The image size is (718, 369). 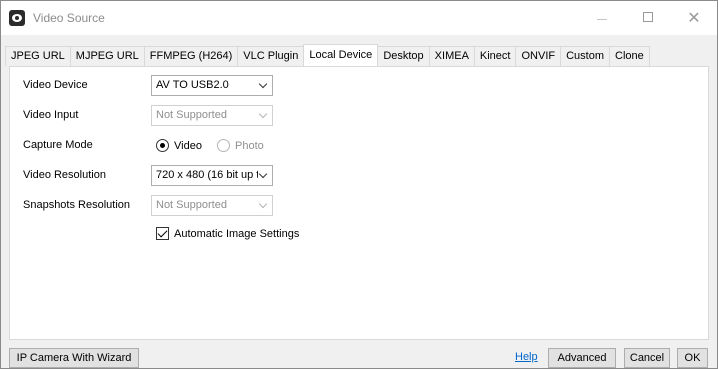 I want to click on video-resolution-label: Video Resolution, so click(x=64, y=175).